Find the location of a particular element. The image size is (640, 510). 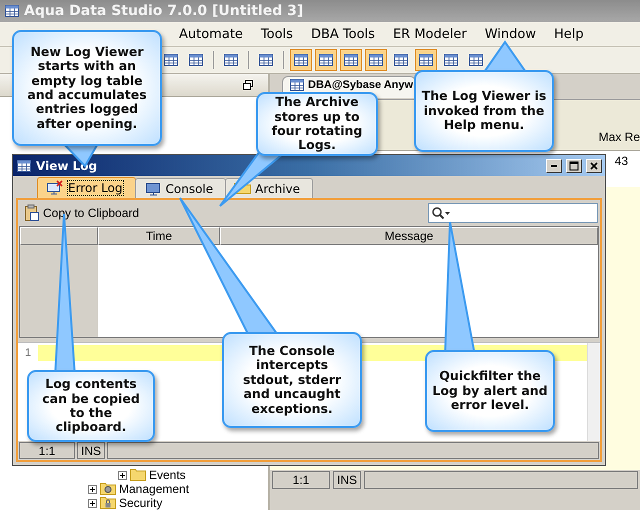

callout: New Log Viewer starts with an empty log table and accumulates entries logged after opening. is located at coordinates (87, 88).